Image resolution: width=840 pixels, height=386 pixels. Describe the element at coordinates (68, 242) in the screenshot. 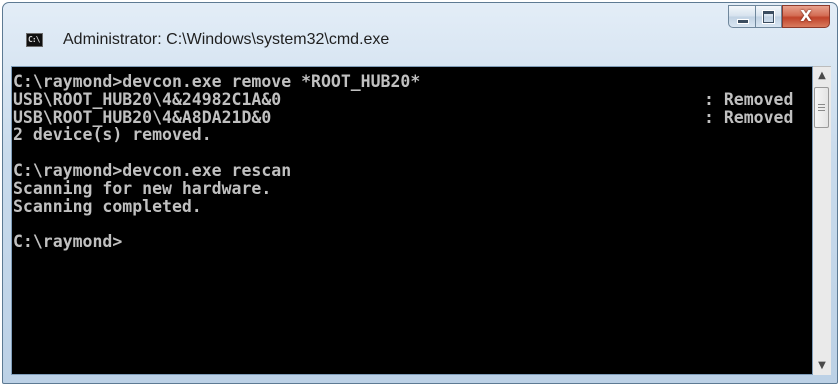

I see `console-line: C:\raymond>` at that location.